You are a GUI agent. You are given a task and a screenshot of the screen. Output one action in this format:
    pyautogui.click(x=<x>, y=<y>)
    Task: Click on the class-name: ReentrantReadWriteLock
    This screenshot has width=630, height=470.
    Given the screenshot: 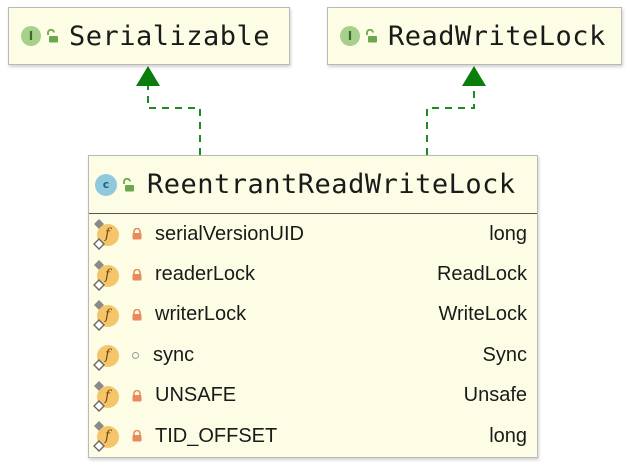 What is the action you would take?
    pyautogui.click(x=331, y=184)
    